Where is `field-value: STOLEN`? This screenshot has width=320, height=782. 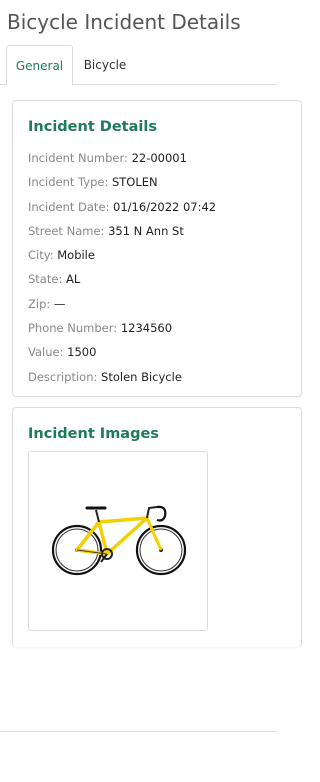
field-value: STOLEN is located at coordinates (134, 182).